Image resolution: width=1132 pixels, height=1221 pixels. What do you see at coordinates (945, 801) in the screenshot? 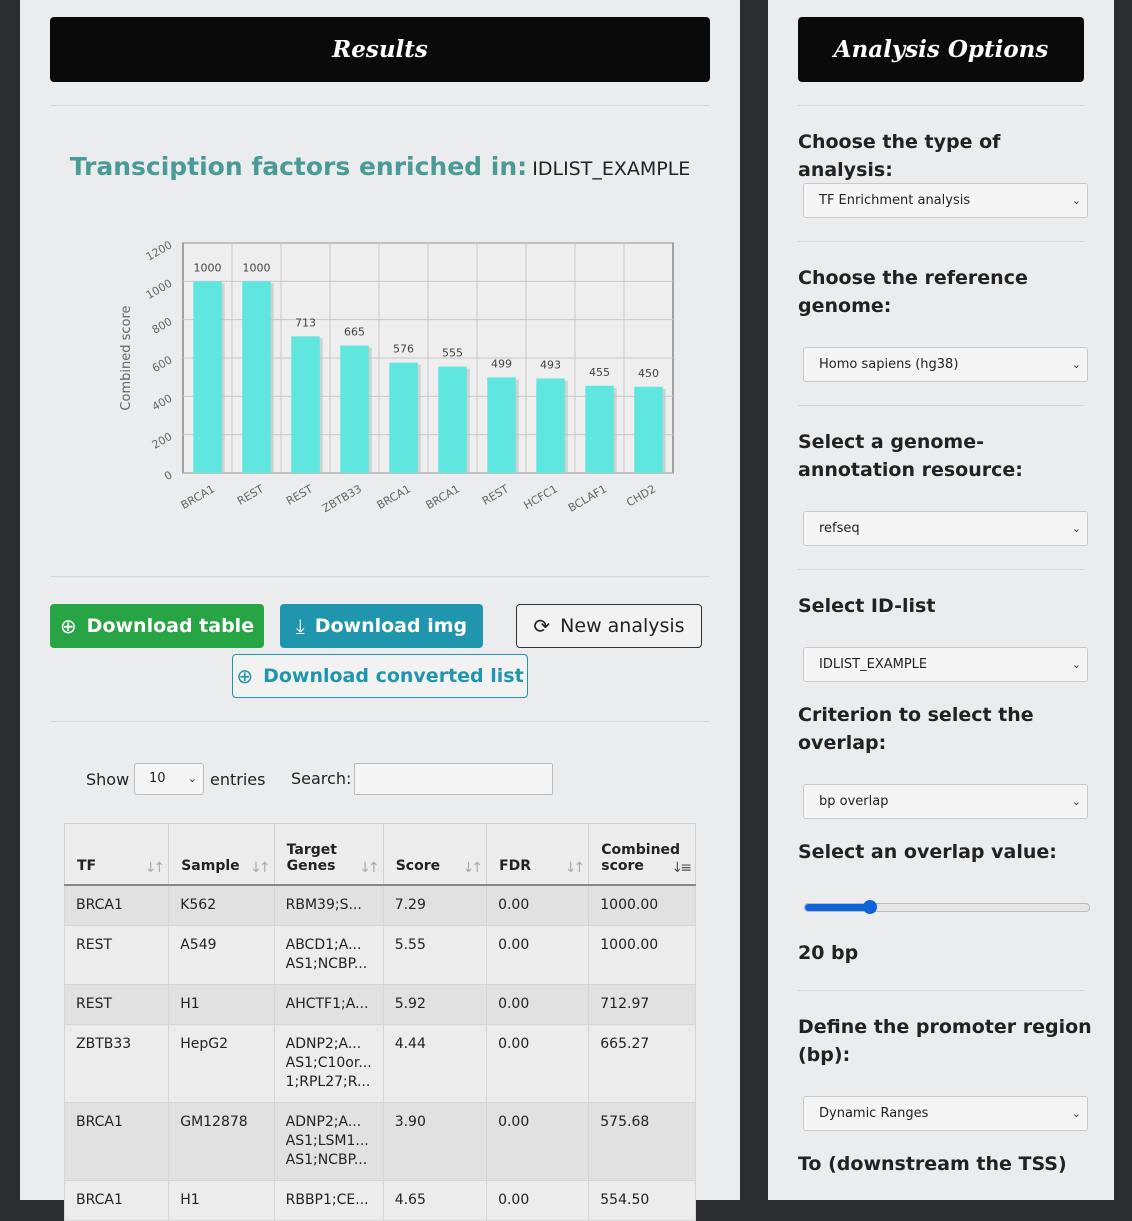
I see `criterion-select: bp overlap ⌄` at bounding box center [945, 801].